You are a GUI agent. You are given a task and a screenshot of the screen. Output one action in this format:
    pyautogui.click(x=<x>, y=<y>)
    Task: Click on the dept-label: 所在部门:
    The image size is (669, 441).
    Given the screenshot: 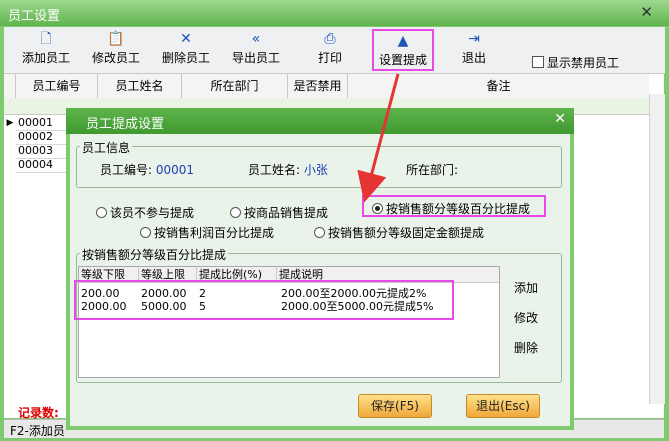 What is the action you would take?
    pyautogui.click(x=432, y=170)
    